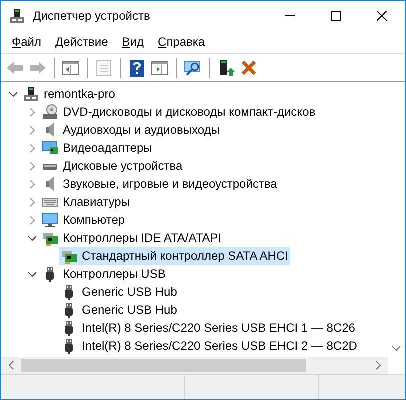  Describe the element at coordinates (114, 274) in the screenshot. I see `tree-item: Контроллеры USB` at that location.